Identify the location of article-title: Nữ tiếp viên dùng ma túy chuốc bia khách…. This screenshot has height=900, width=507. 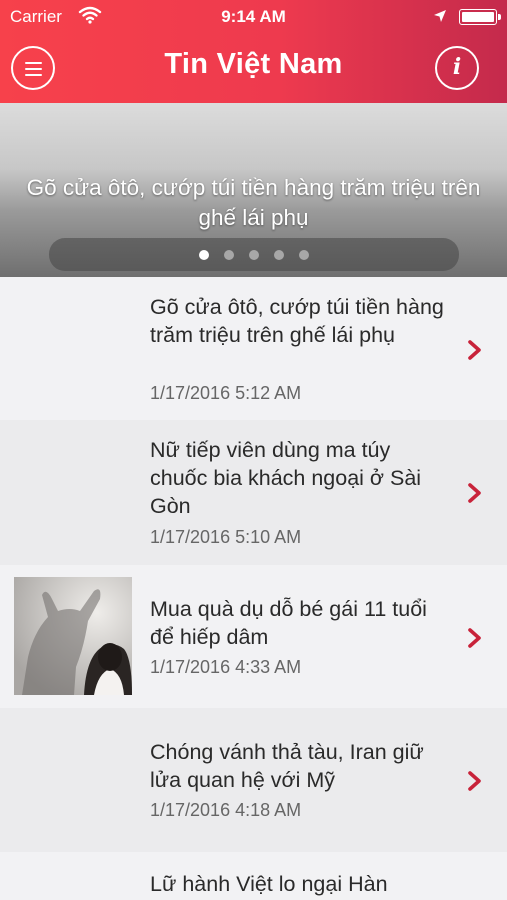
(286, 478).